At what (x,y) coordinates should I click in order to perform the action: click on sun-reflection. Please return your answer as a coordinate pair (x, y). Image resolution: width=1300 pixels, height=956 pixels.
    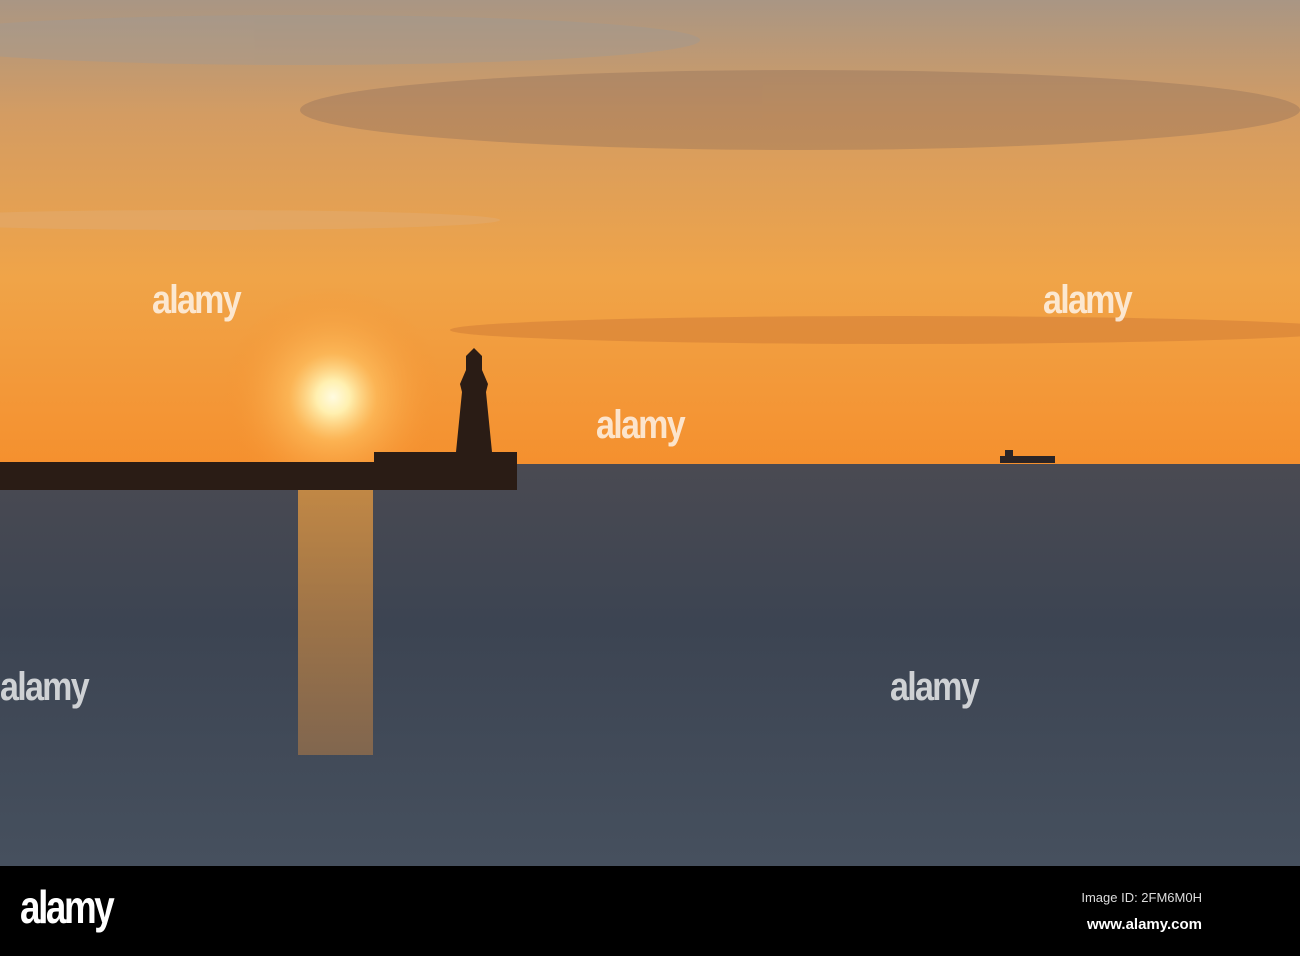
    Looking at the image, I should click on (335, 622).